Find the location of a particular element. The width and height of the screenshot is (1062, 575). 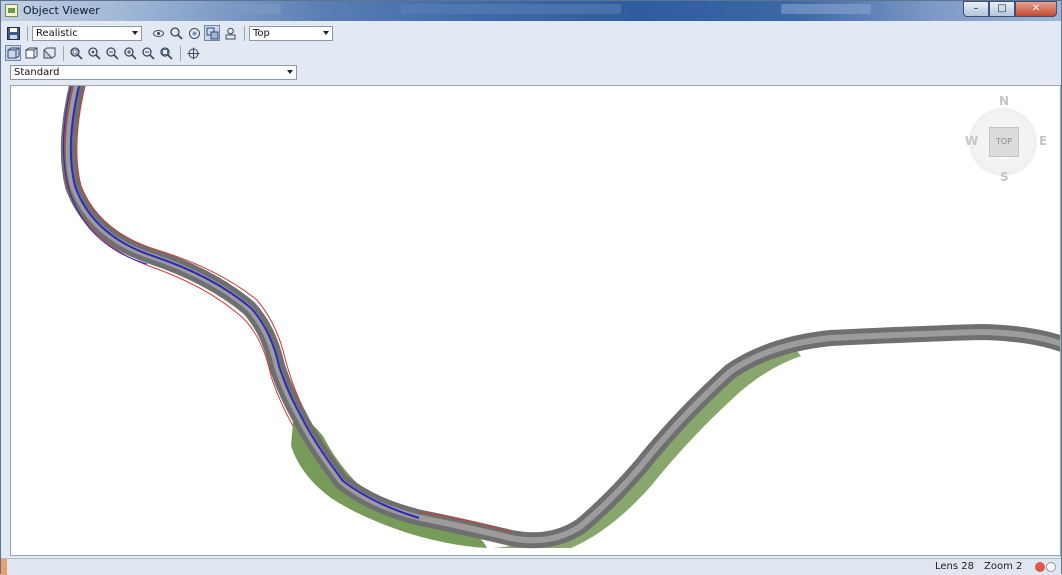

zoom-readout: Zoom 2 is located at coordinates (1003, 566).